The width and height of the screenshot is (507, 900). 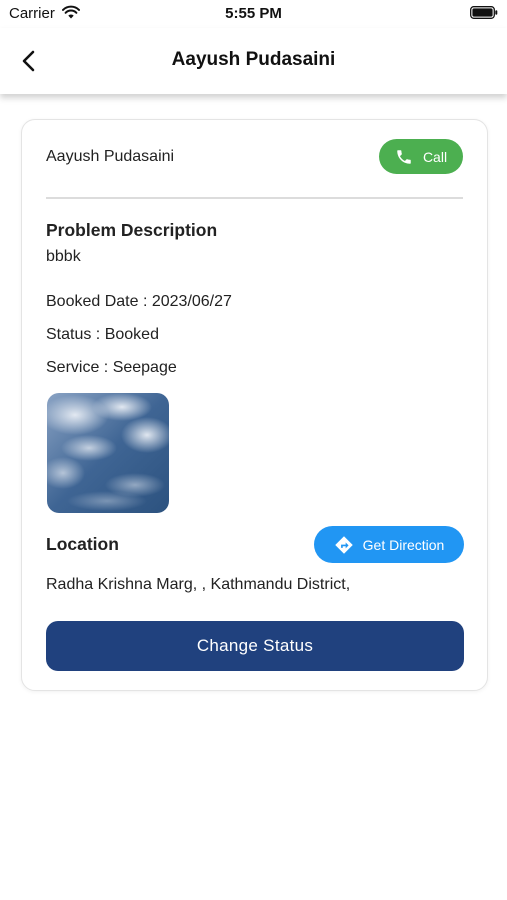 I want to click on problem-photo, so click(x=108, y=453).